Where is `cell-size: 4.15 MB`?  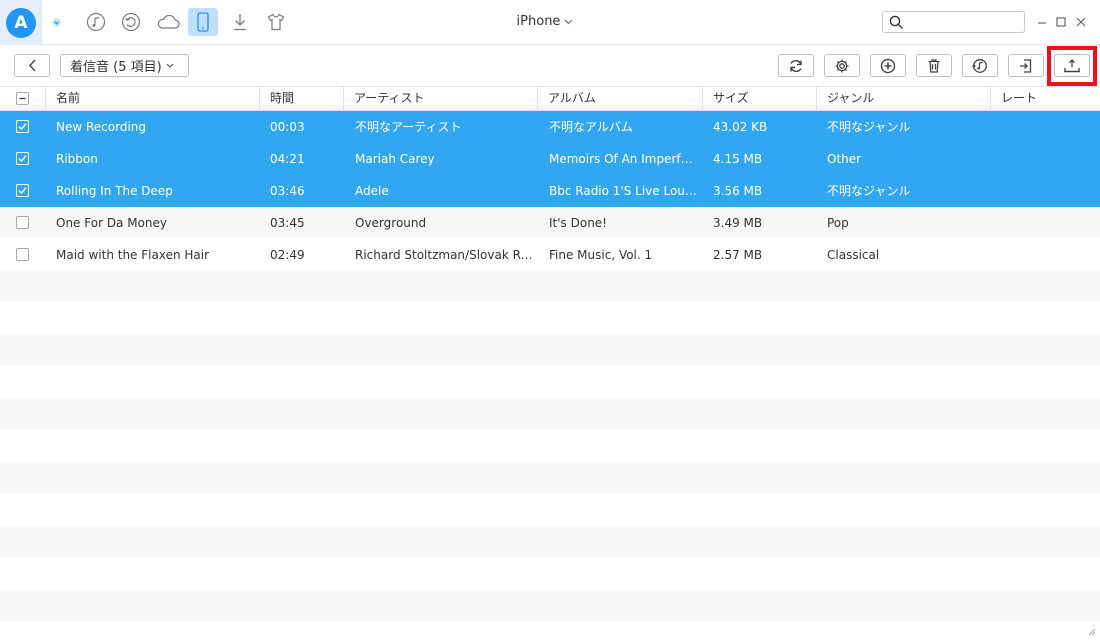 cell-size: 4.15 MB is located at coordinates (738, 159).